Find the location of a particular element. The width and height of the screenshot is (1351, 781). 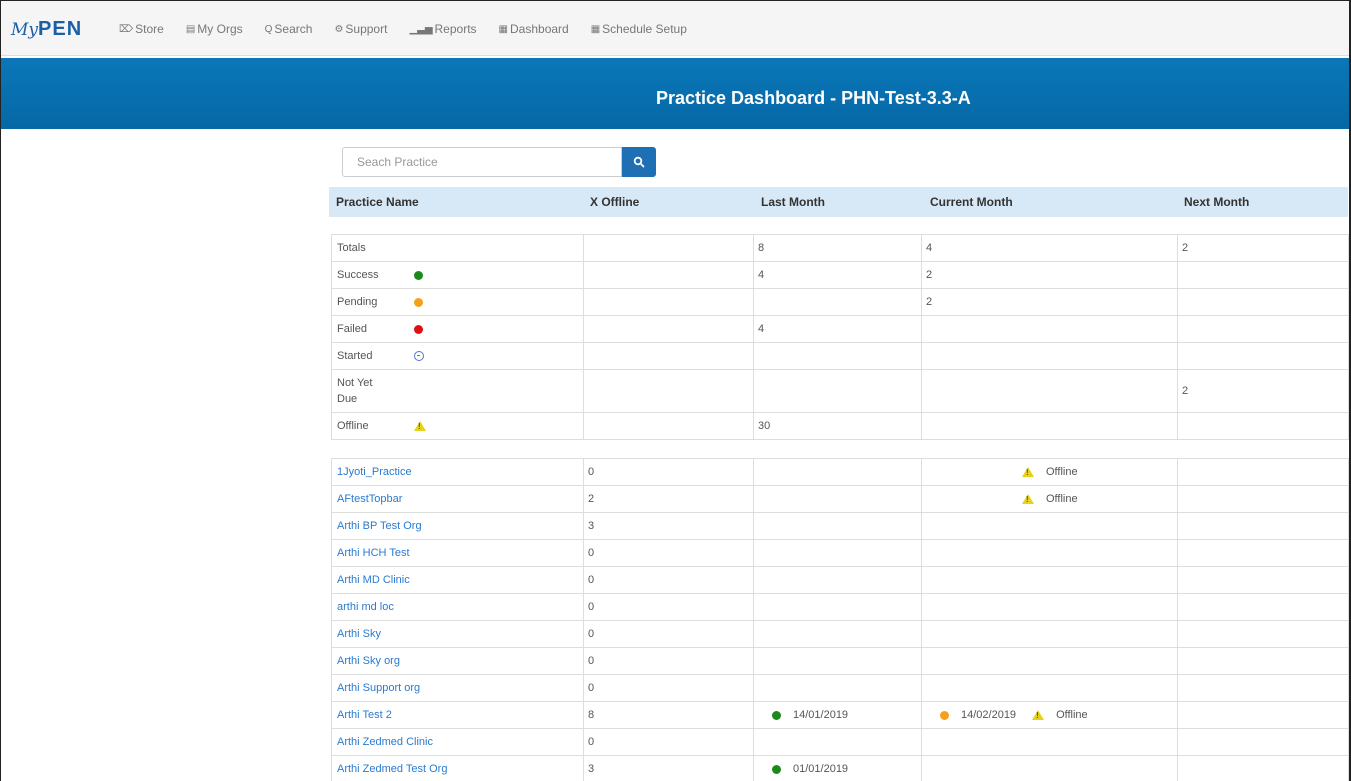

table-row: arthi md loc 0 is located at coordinates (840, 607).